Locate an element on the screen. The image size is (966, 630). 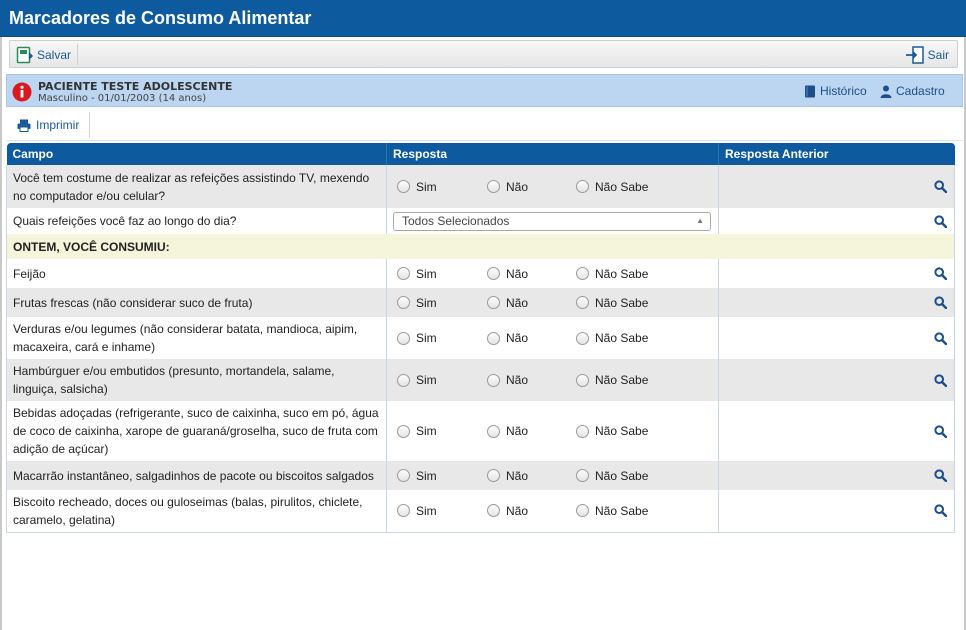
patient-details: Masculino - 01/01/2003 (14 anos) is located at coordinates (122, 98).